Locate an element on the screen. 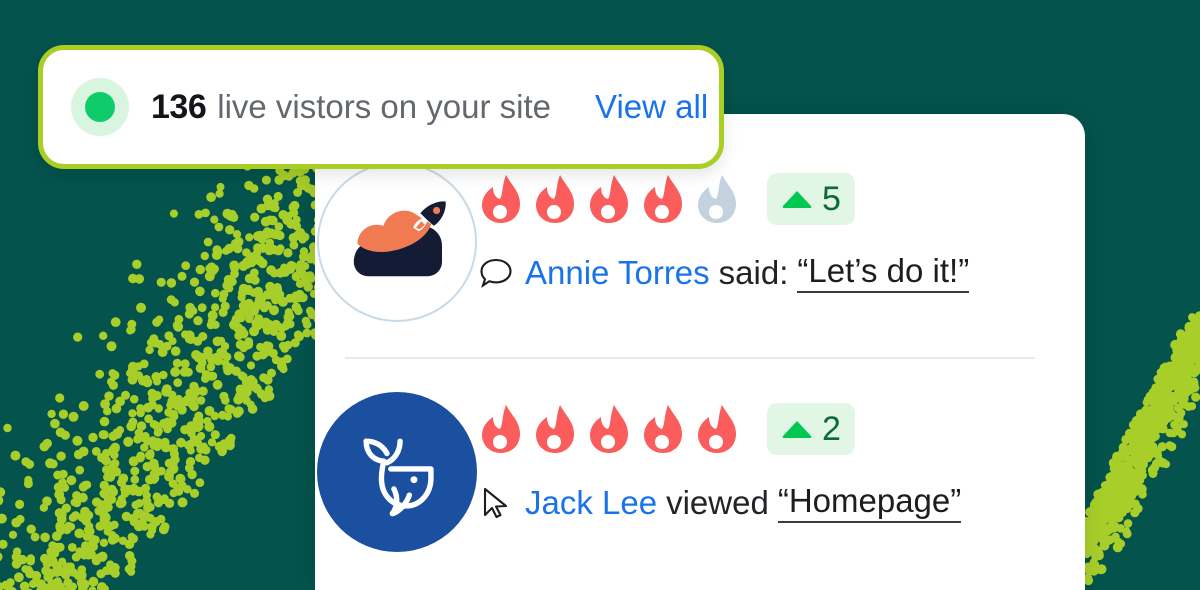 The width and height of the screenshot is (1200, 590). activity-event-line: Annie Torres said: “Let’s do it!” is located at coordinates (782, 272).